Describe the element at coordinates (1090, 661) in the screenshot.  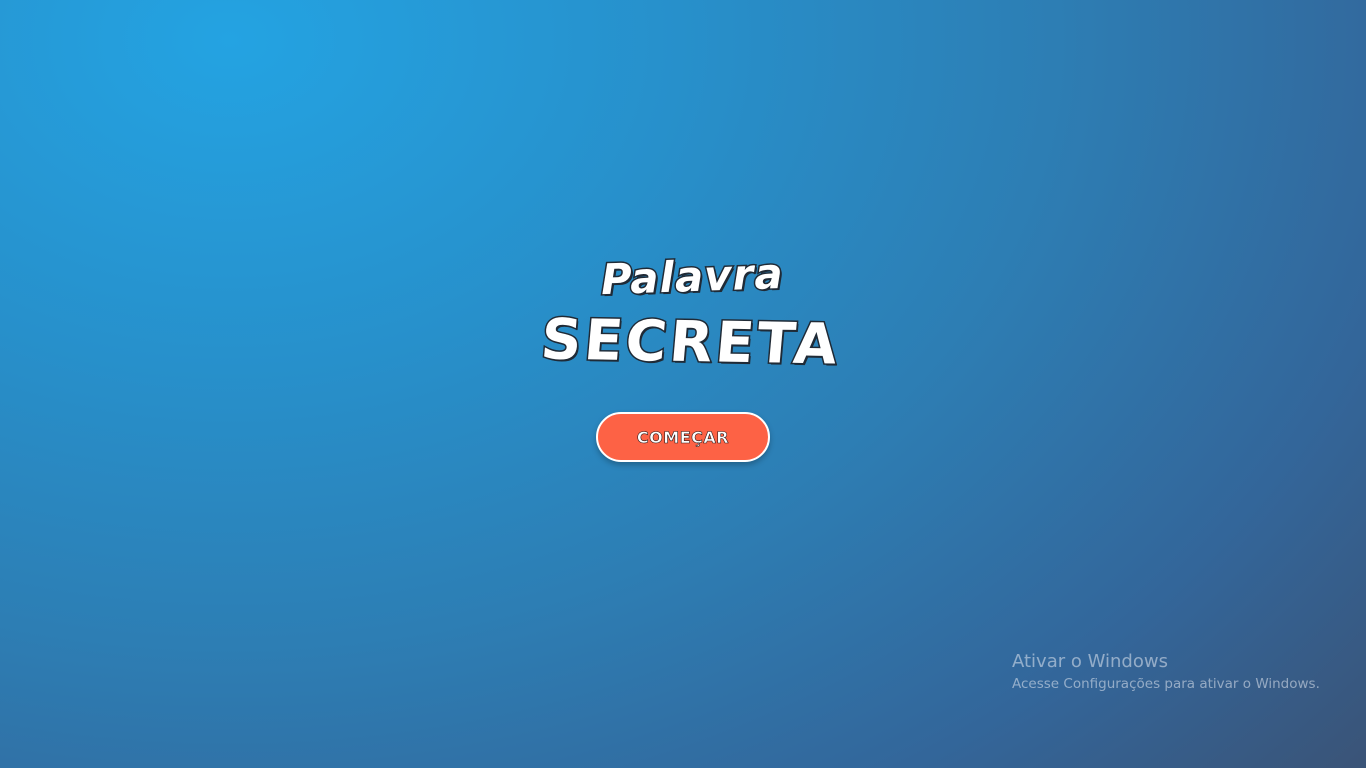
I see `watermark-title: Ativar o Windows` at that location.